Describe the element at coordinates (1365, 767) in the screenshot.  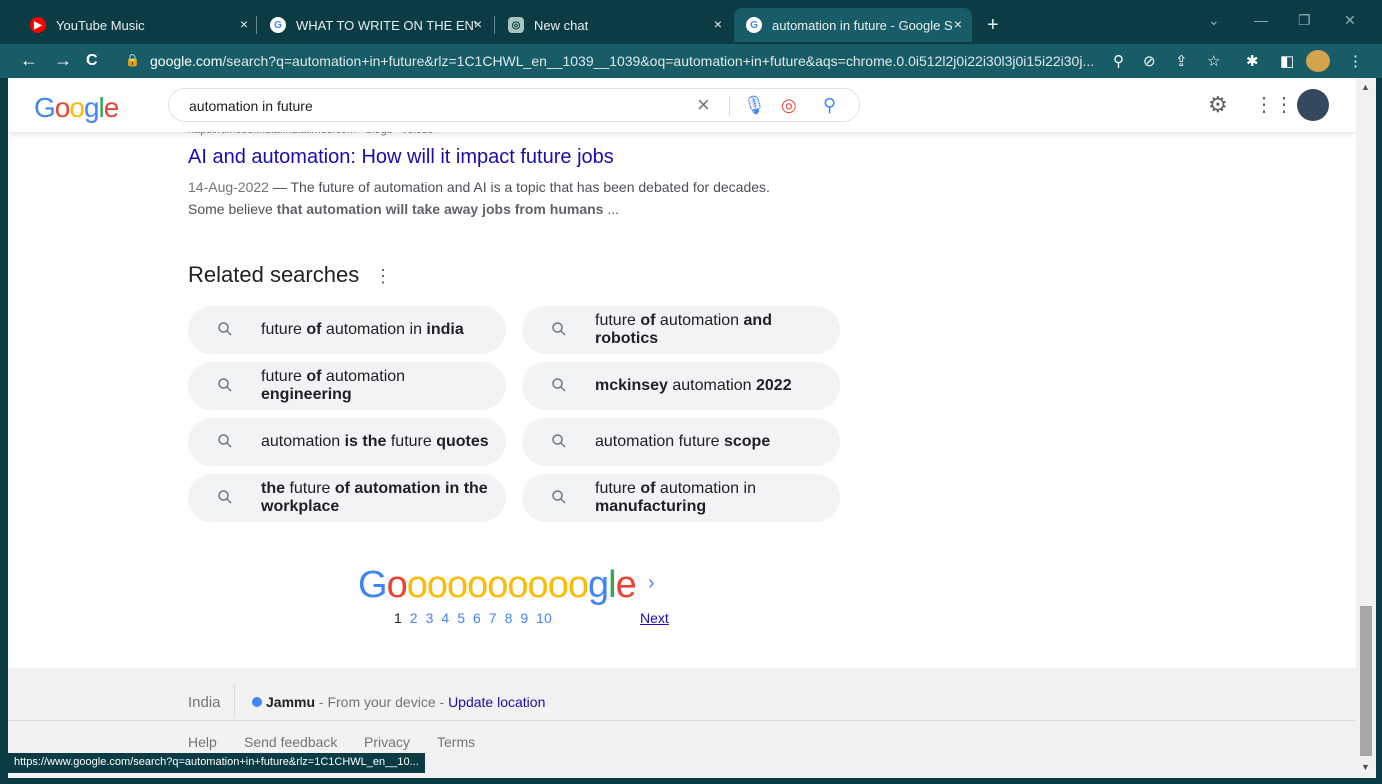
I see `scroll-down-icon: ▼` at that location.